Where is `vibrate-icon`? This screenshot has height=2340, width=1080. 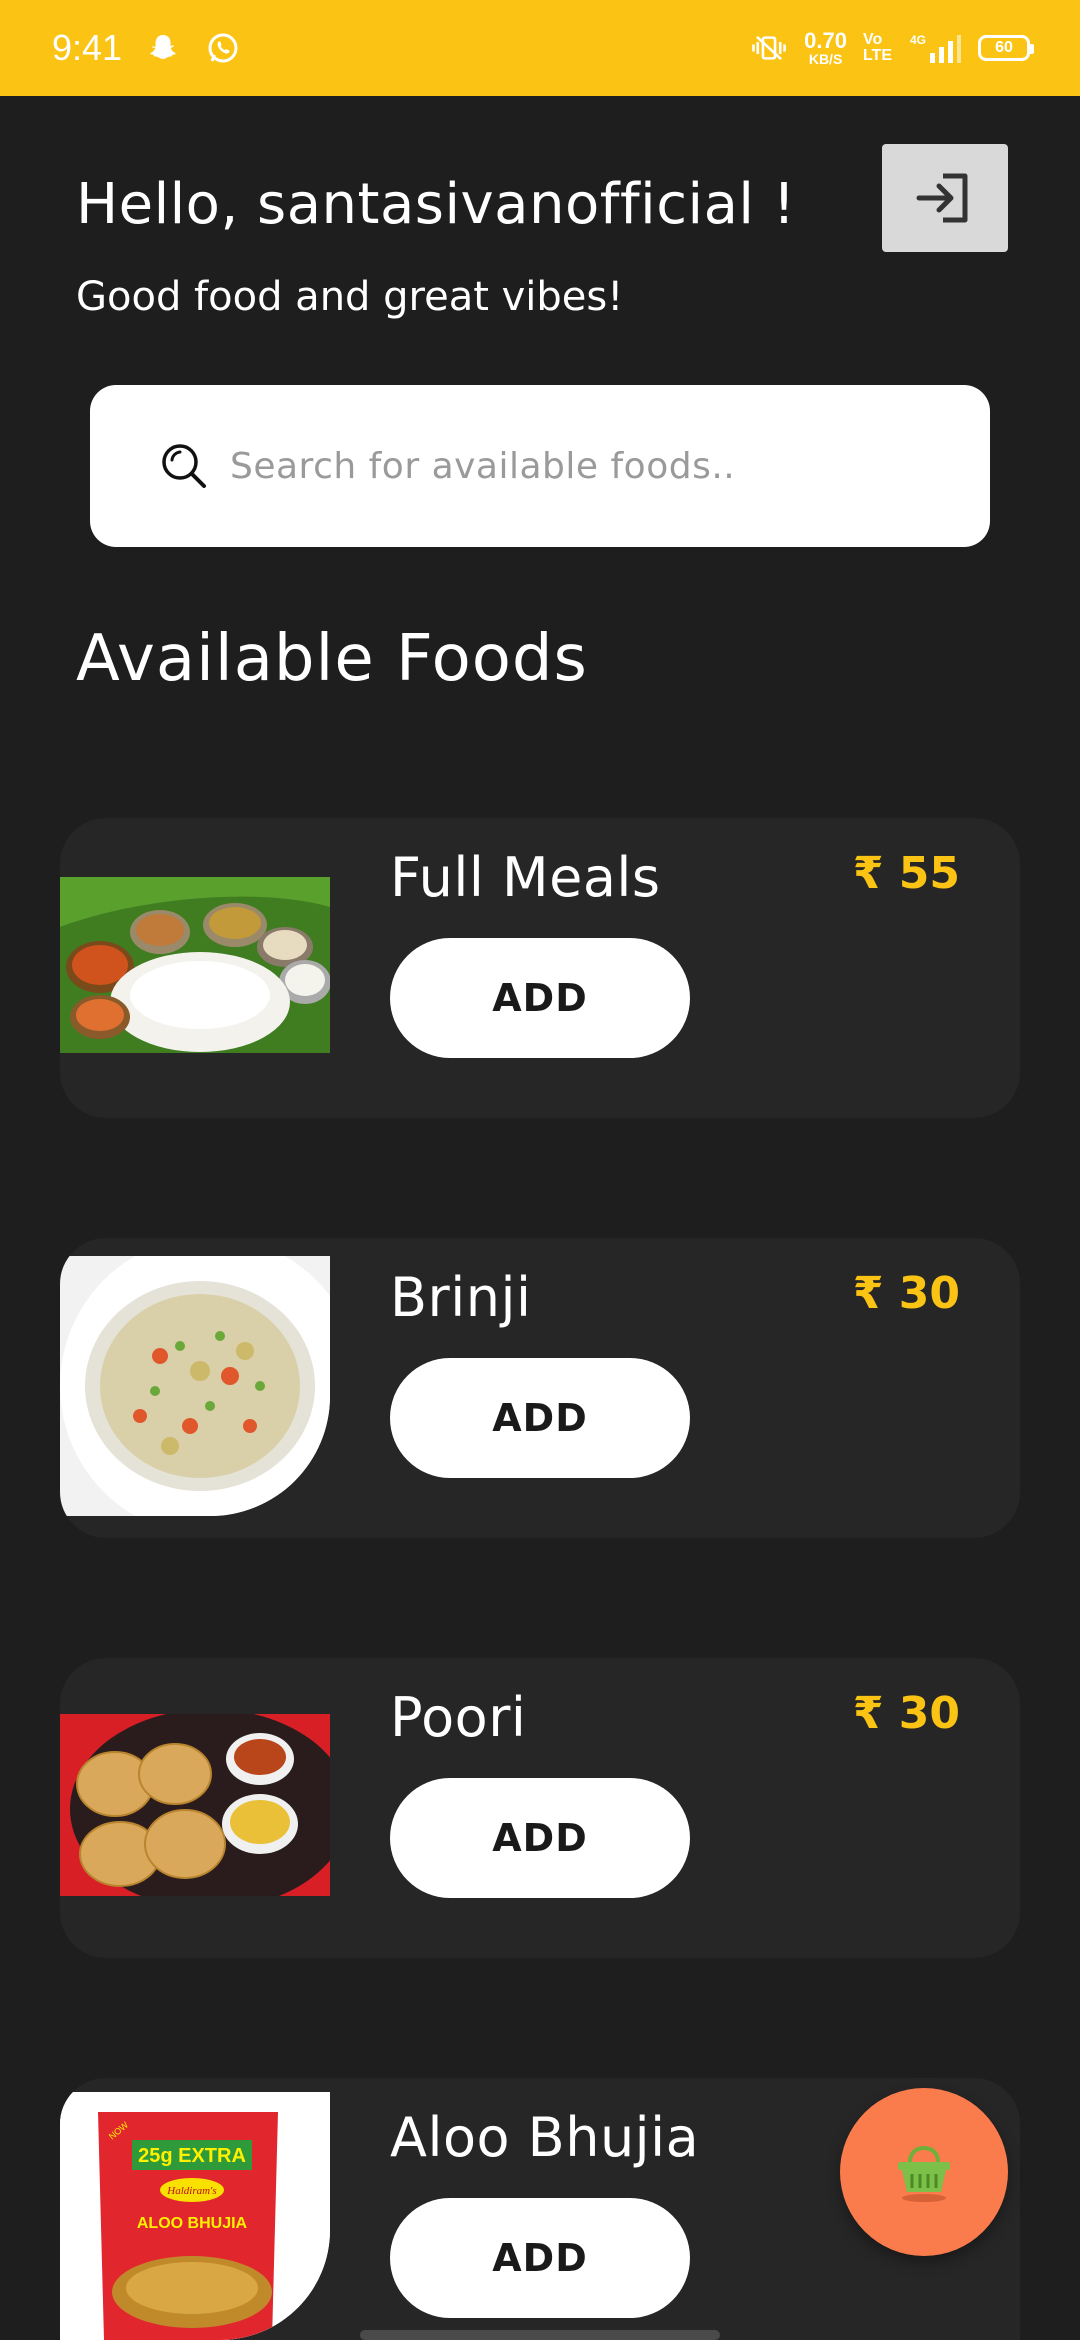 vibrate-icon is located at coordinates (769, 48).